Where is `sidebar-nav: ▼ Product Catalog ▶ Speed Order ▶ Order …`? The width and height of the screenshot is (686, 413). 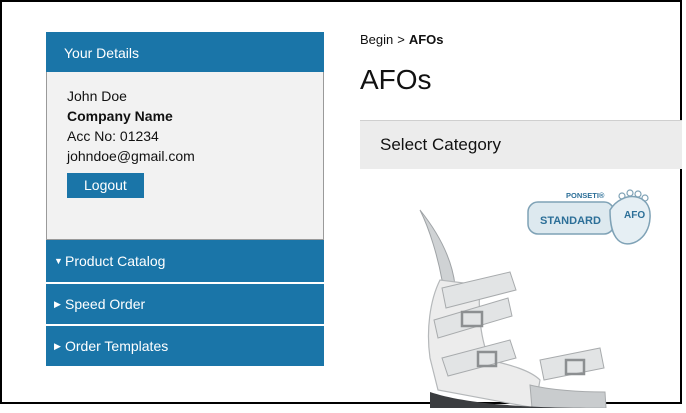 sidebar-nav: ▼ Product Catalog ▶ Speed Order ▶ Order … is located at coordinates (185, 303).